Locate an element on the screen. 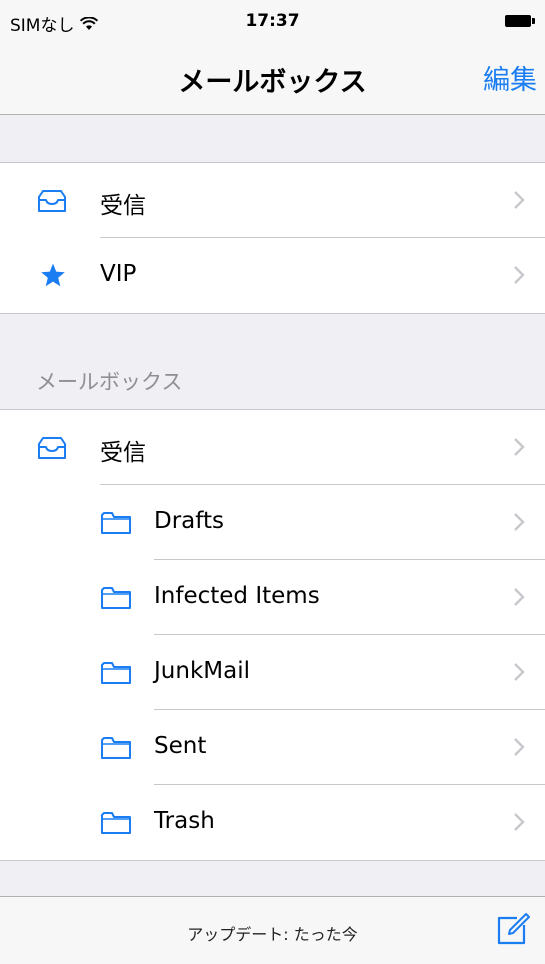 The image size is (545, 964). favorite-item-vip: VIP is located at coordinates (272, 275).